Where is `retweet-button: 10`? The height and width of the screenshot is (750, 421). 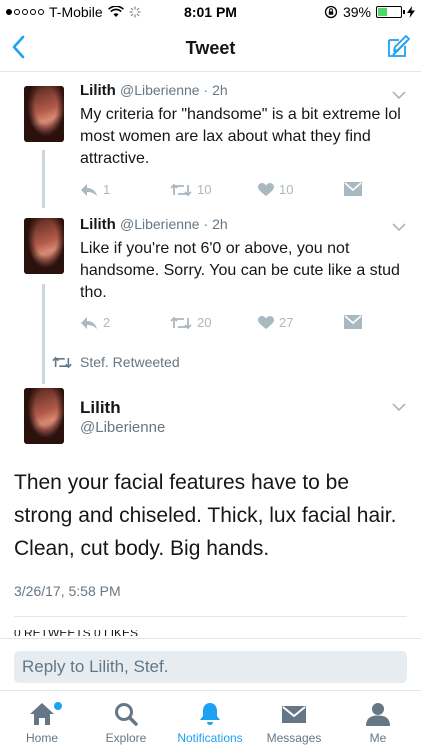
retweet-button: 10 is located at coordinates (190, 189).